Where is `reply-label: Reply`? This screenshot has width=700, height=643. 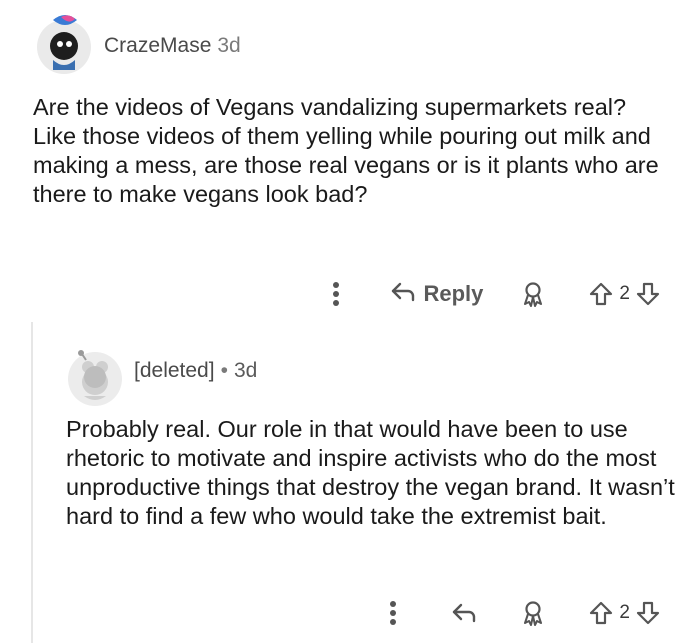 reply-label: Reply is located at coordinates (453, 293).